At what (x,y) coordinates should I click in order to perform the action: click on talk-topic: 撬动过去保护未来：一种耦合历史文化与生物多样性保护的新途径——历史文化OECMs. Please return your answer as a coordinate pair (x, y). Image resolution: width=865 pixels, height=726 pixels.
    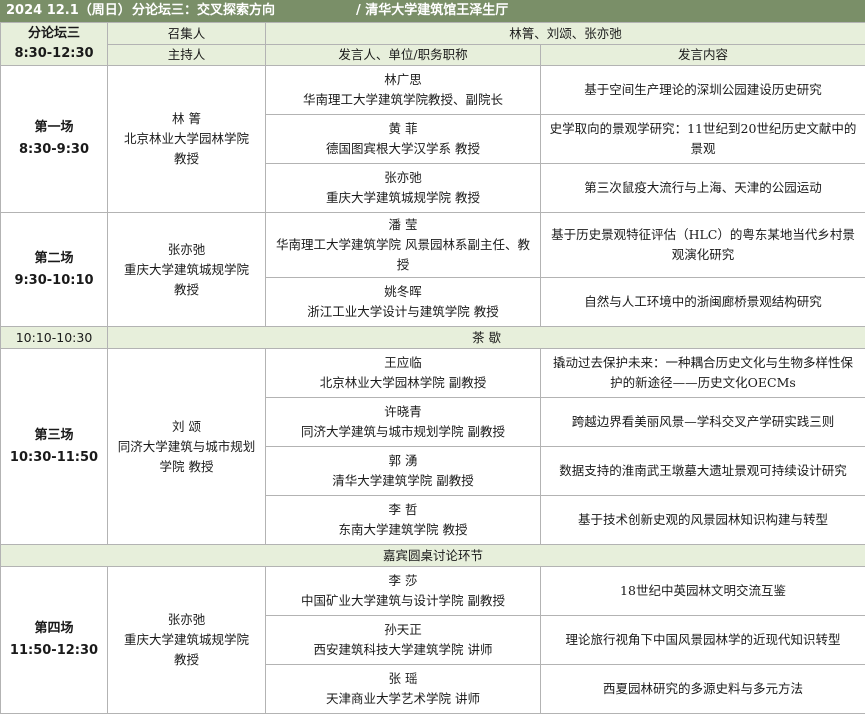
    Looking at the image, I should click on (702, 373).